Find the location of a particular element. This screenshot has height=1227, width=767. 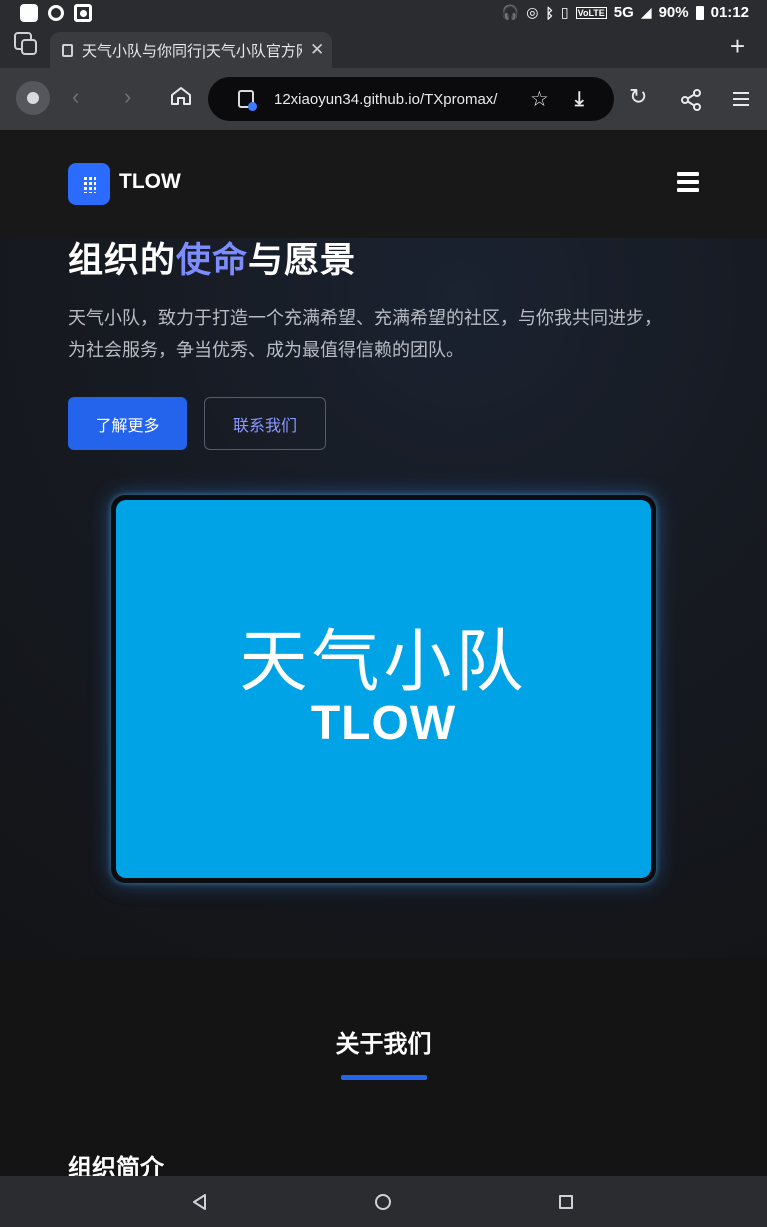

hero-title-highlight: 使命 is located at coordinates (212, 260).